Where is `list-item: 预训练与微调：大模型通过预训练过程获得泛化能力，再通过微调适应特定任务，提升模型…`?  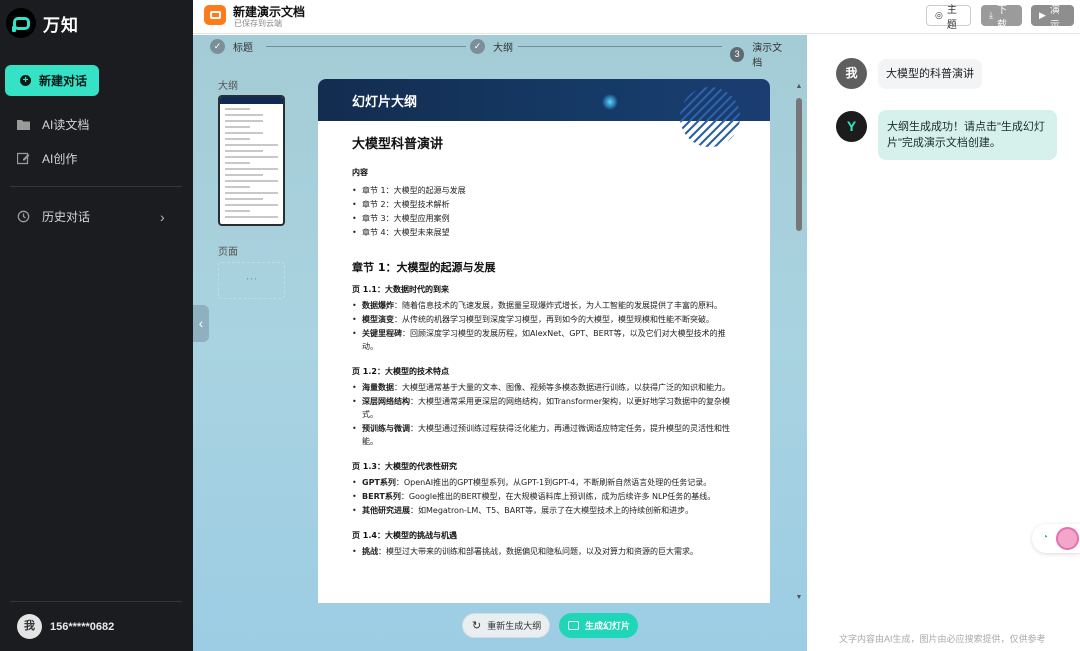 list-item: 预训练与微调：大模型通过预训练过程获得泛化能力，再通过微调适应特定任务，提升模型… is located at coordinates (544, 435).